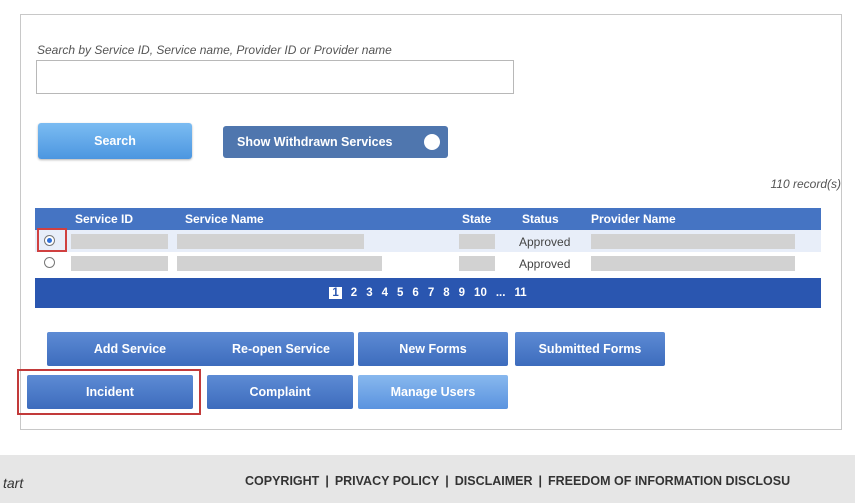 The width and height of the screenshot is (855, 503). Describe the element at coordinates (415, 293) in the screenshot. I see `page-6: 6` at that location.